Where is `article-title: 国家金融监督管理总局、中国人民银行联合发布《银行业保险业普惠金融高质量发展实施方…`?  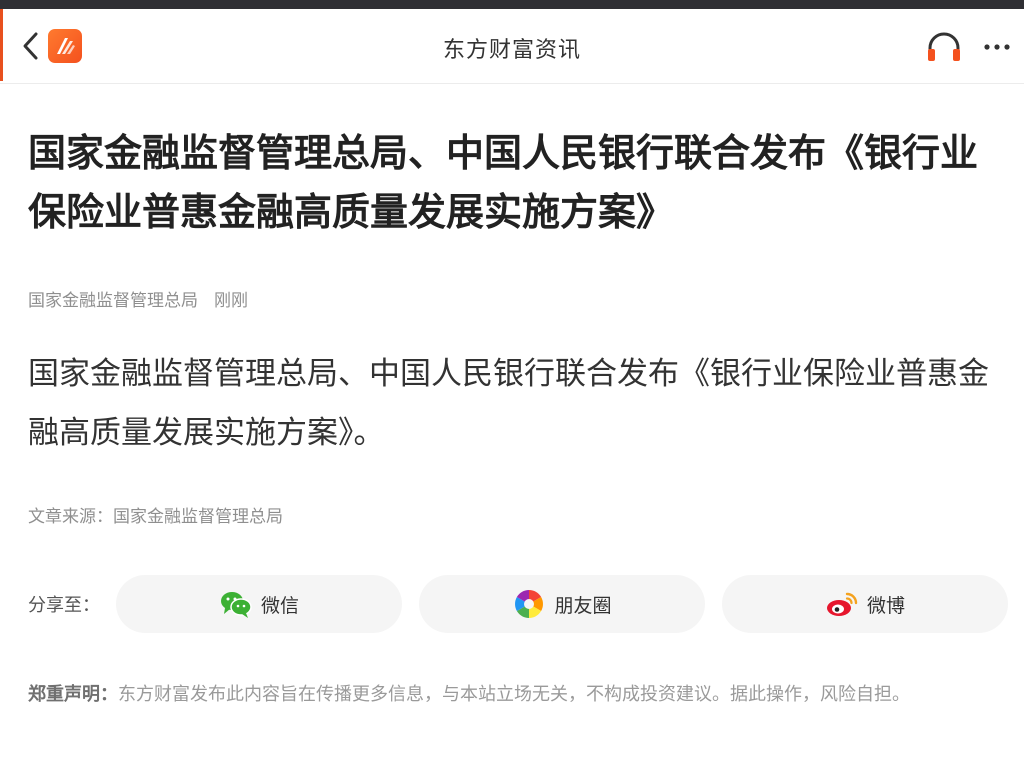 article-title: 国家金融监督管理总局、中国人民银行联合发布《银行业保险业普惠金融高质量发展实施方… is located at coordinates (503, 182).